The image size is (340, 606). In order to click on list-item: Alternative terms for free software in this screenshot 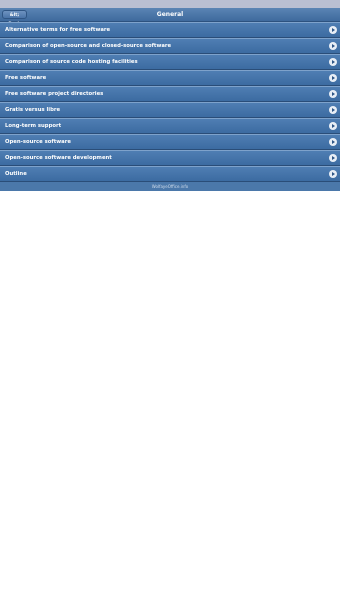, I will do `click(170, 30)`.